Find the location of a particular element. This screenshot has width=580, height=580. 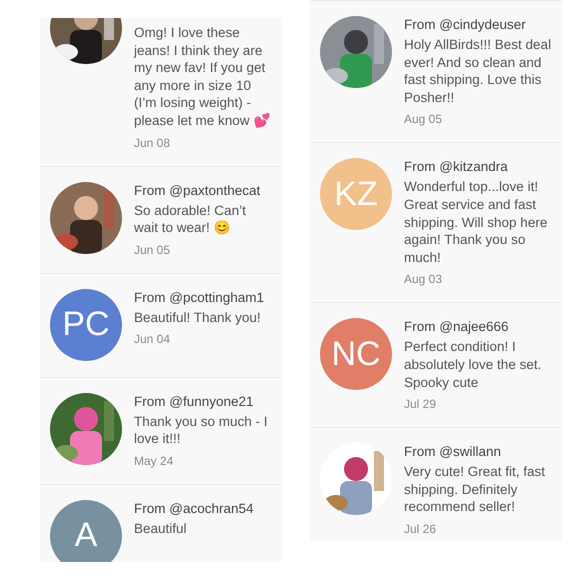

reviewer-name: From @swillann is located at coordinates (478, 452).